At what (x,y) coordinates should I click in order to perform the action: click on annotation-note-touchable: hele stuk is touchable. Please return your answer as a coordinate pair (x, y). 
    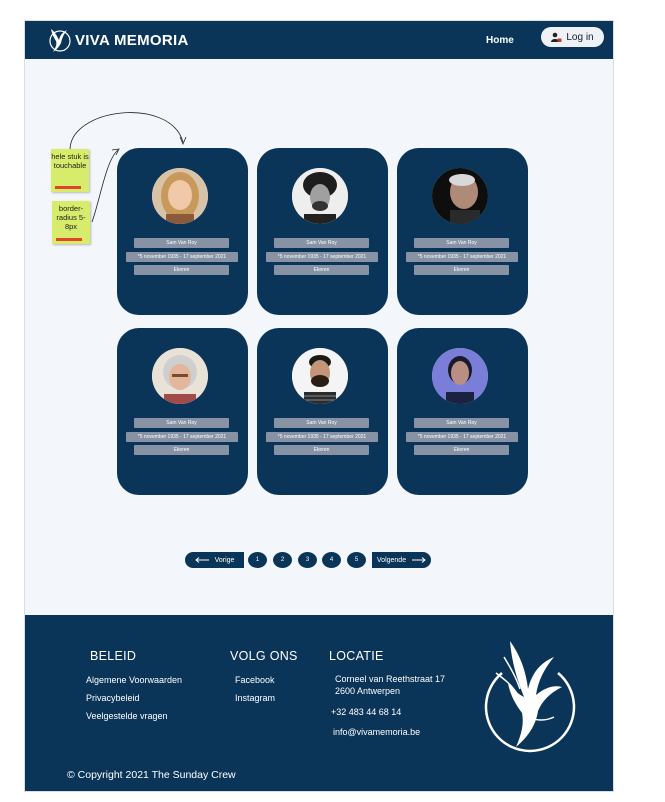
    Looking at the image, I should click on (70, 170).